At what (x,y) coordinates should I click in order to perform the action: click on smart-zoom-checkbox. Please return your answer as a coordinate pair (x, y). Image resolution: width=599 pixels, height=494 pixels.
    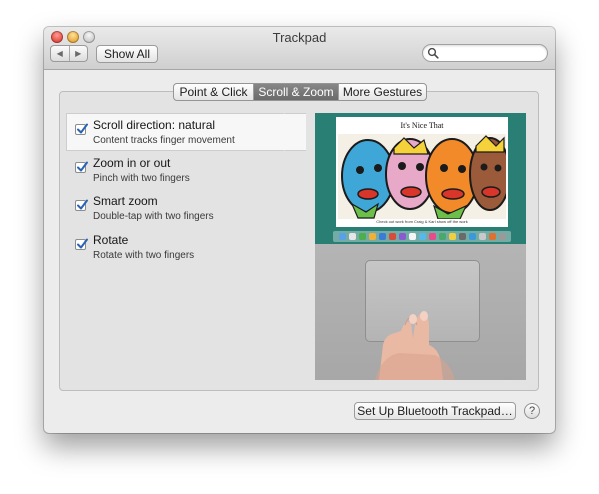
    Looking at the image, I should click on (81, 205).